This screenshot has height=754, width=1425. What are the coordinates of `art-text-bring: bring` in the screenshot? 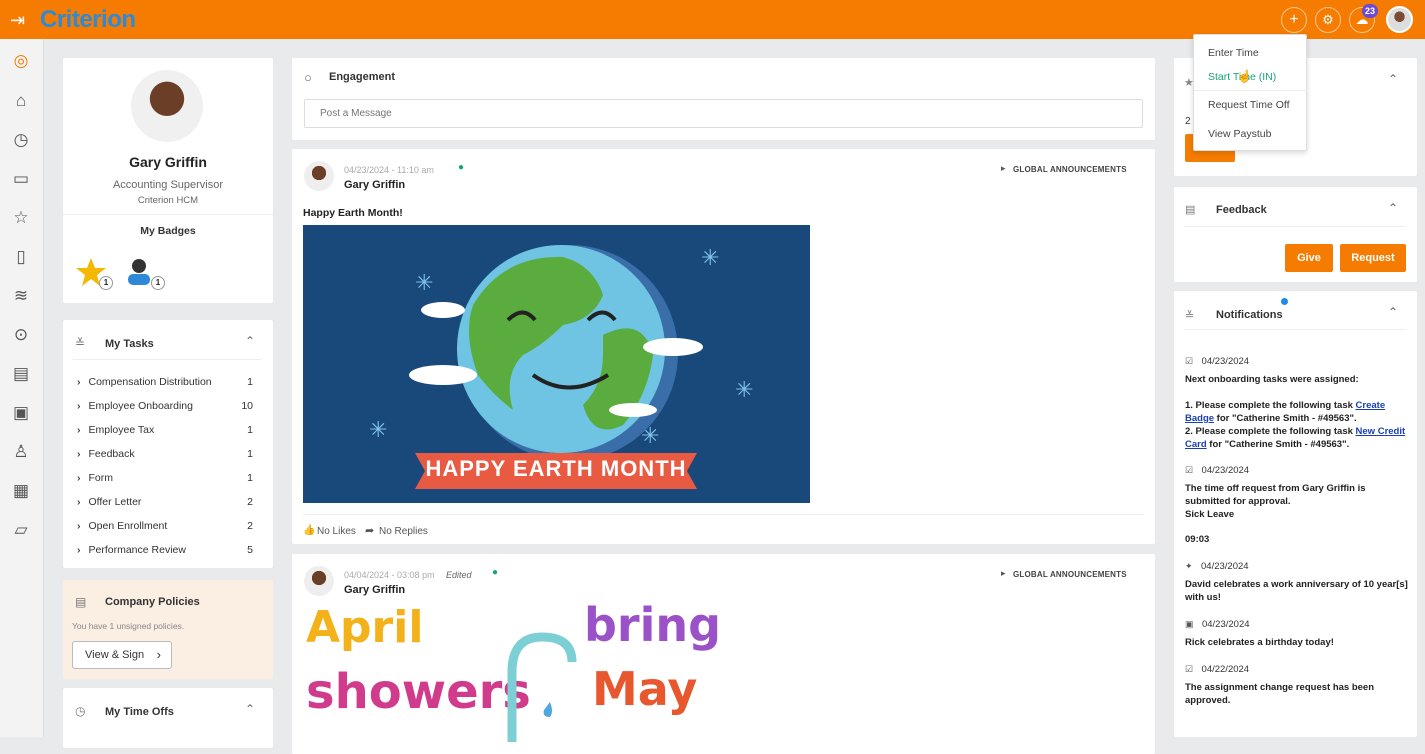 It's located at (653, 627).